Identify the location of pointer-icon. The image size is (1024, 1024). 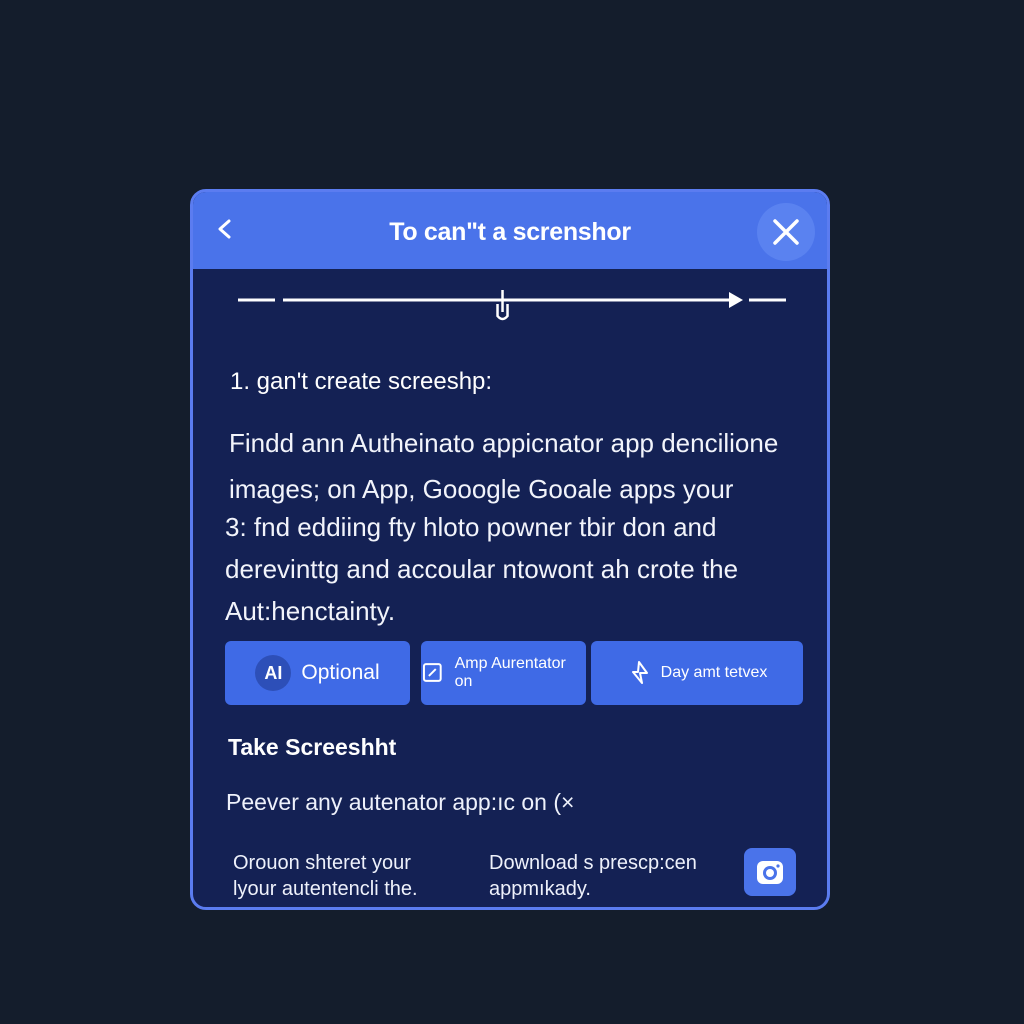
(639, 672).